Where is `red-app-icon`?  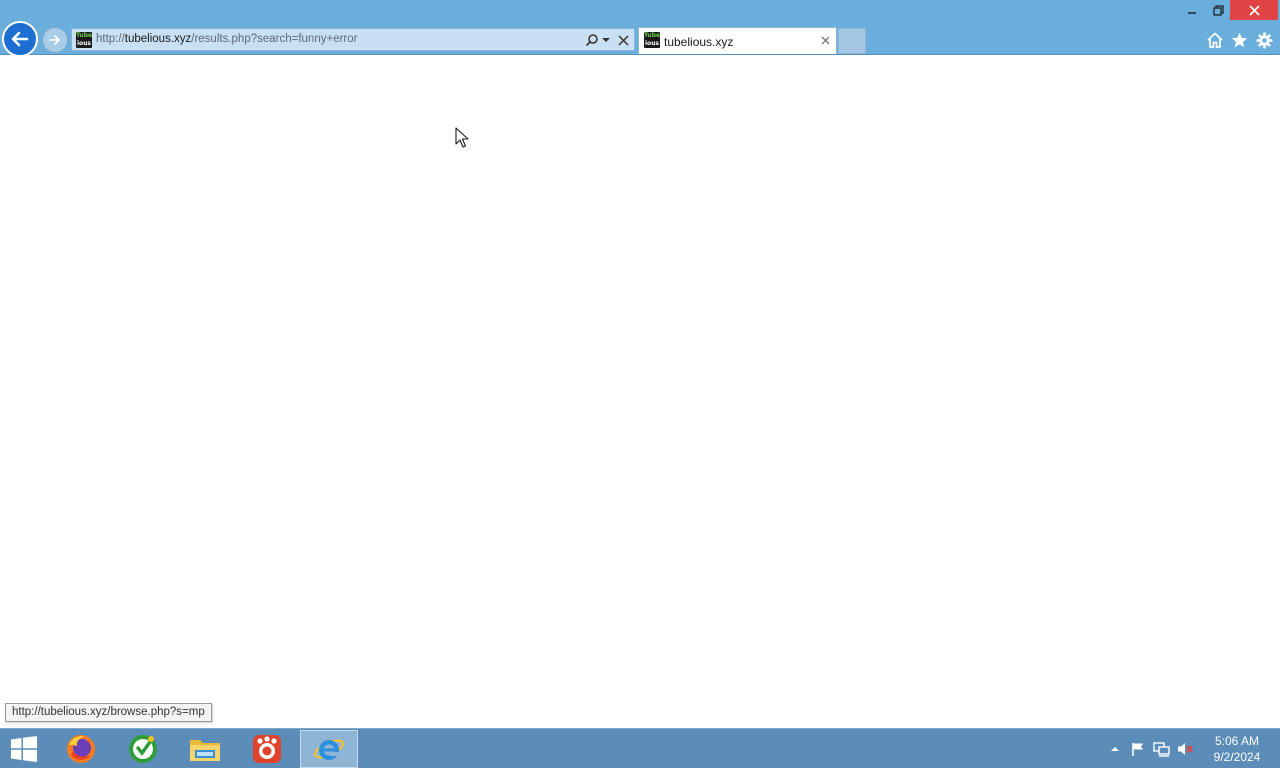 red-app-icon is located at coordinates (267, 749).